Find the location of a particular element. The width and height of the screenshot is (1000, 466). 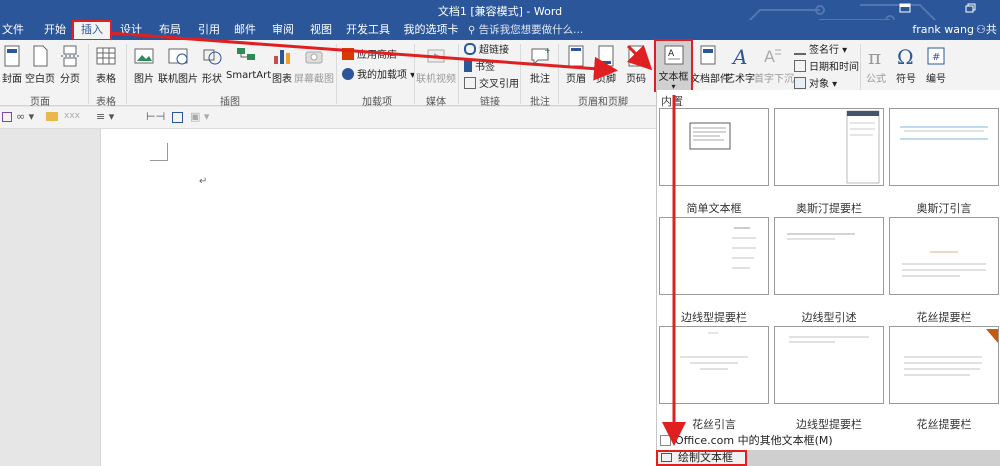

title-bar: 文档1 [兼容模式] - Word is located at coordinates (500, 19).